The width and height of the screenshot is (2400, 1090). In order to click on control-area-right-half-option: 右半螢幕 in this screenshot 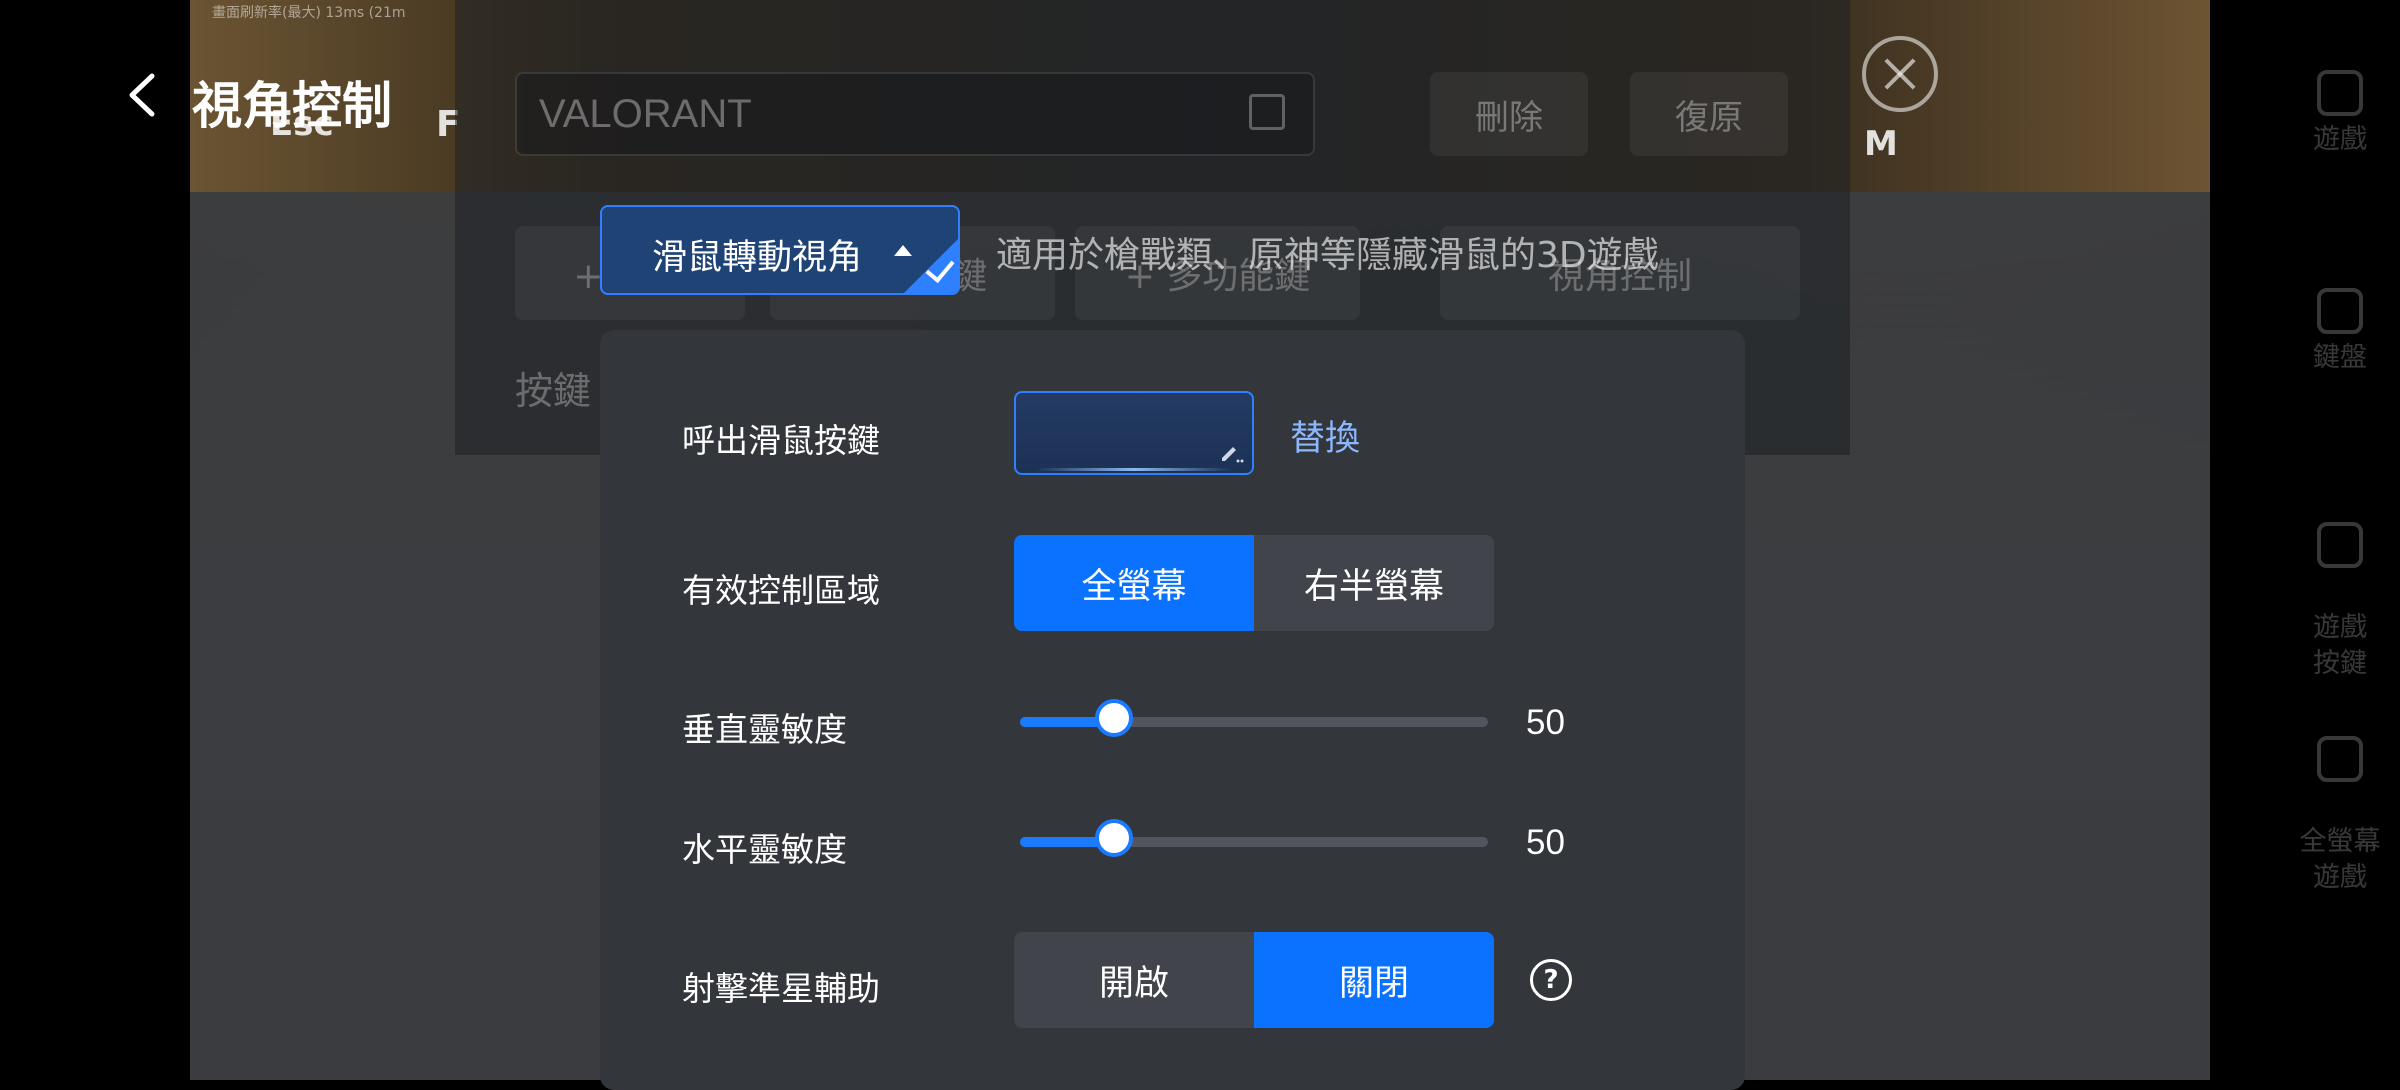, I will do `click(1374, 583)`.